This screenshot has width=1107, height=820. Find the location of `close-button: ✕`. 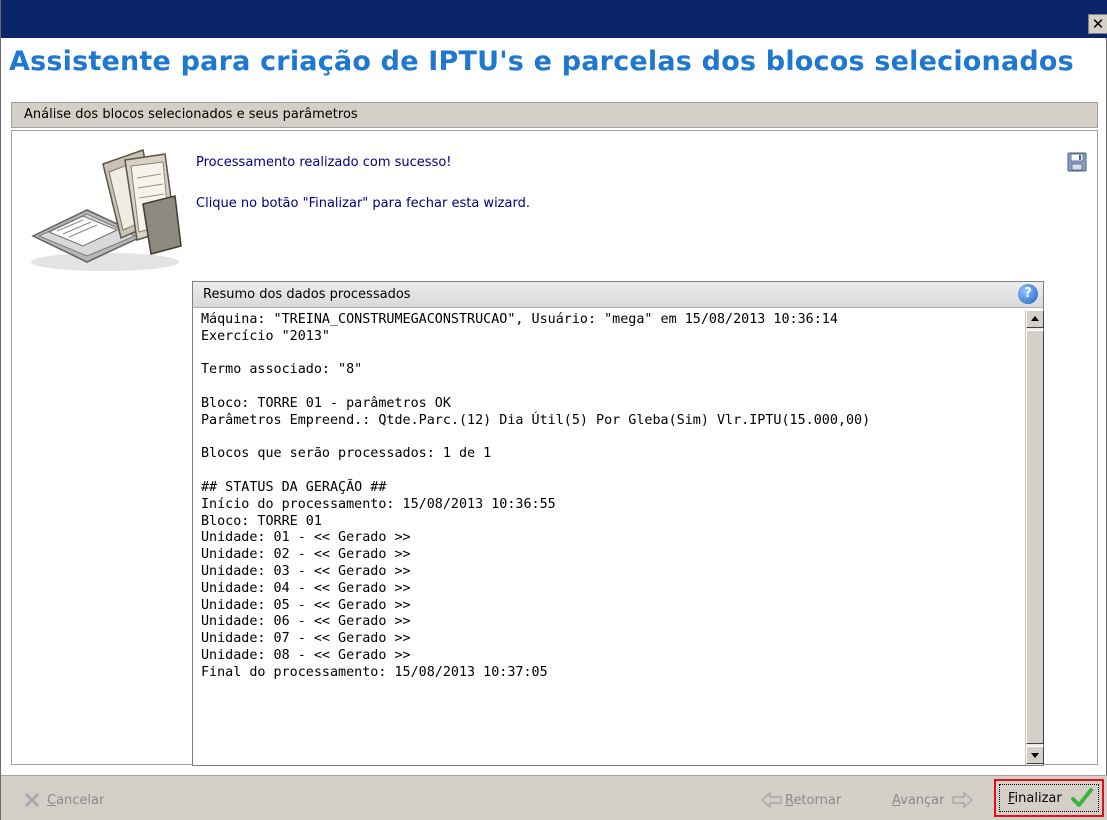

close-button: ✕ is located at coordinates (1097, 24).